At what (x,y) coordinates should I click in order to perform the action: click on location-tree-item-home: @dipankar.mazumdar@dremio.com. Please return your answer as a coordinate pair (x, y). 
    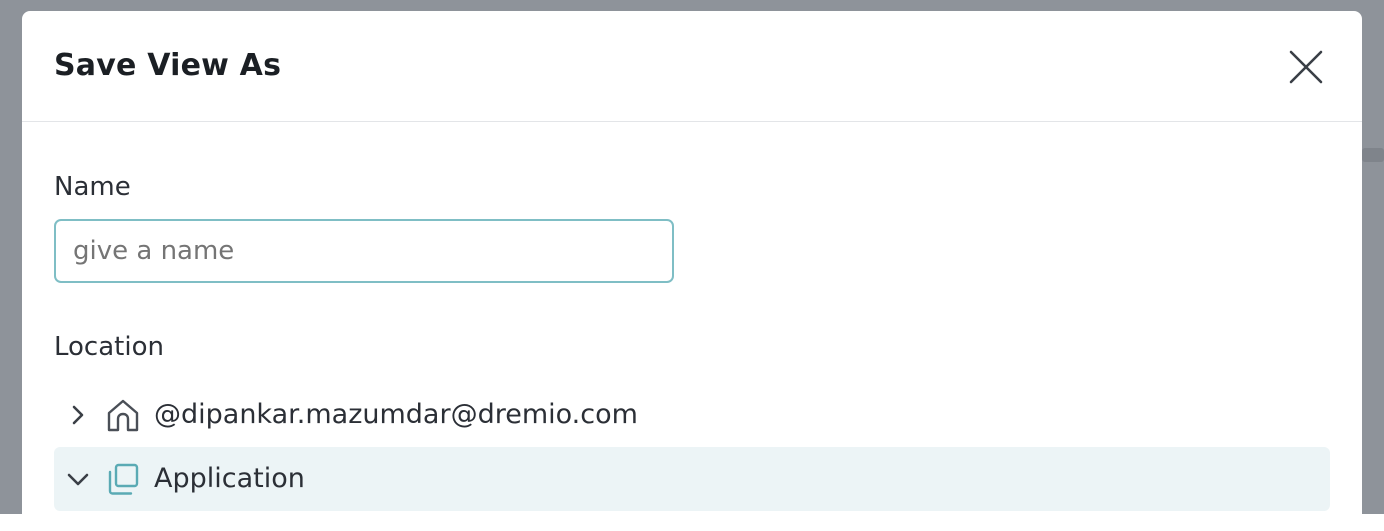
    Looking at the image, I should click on (692, 415).